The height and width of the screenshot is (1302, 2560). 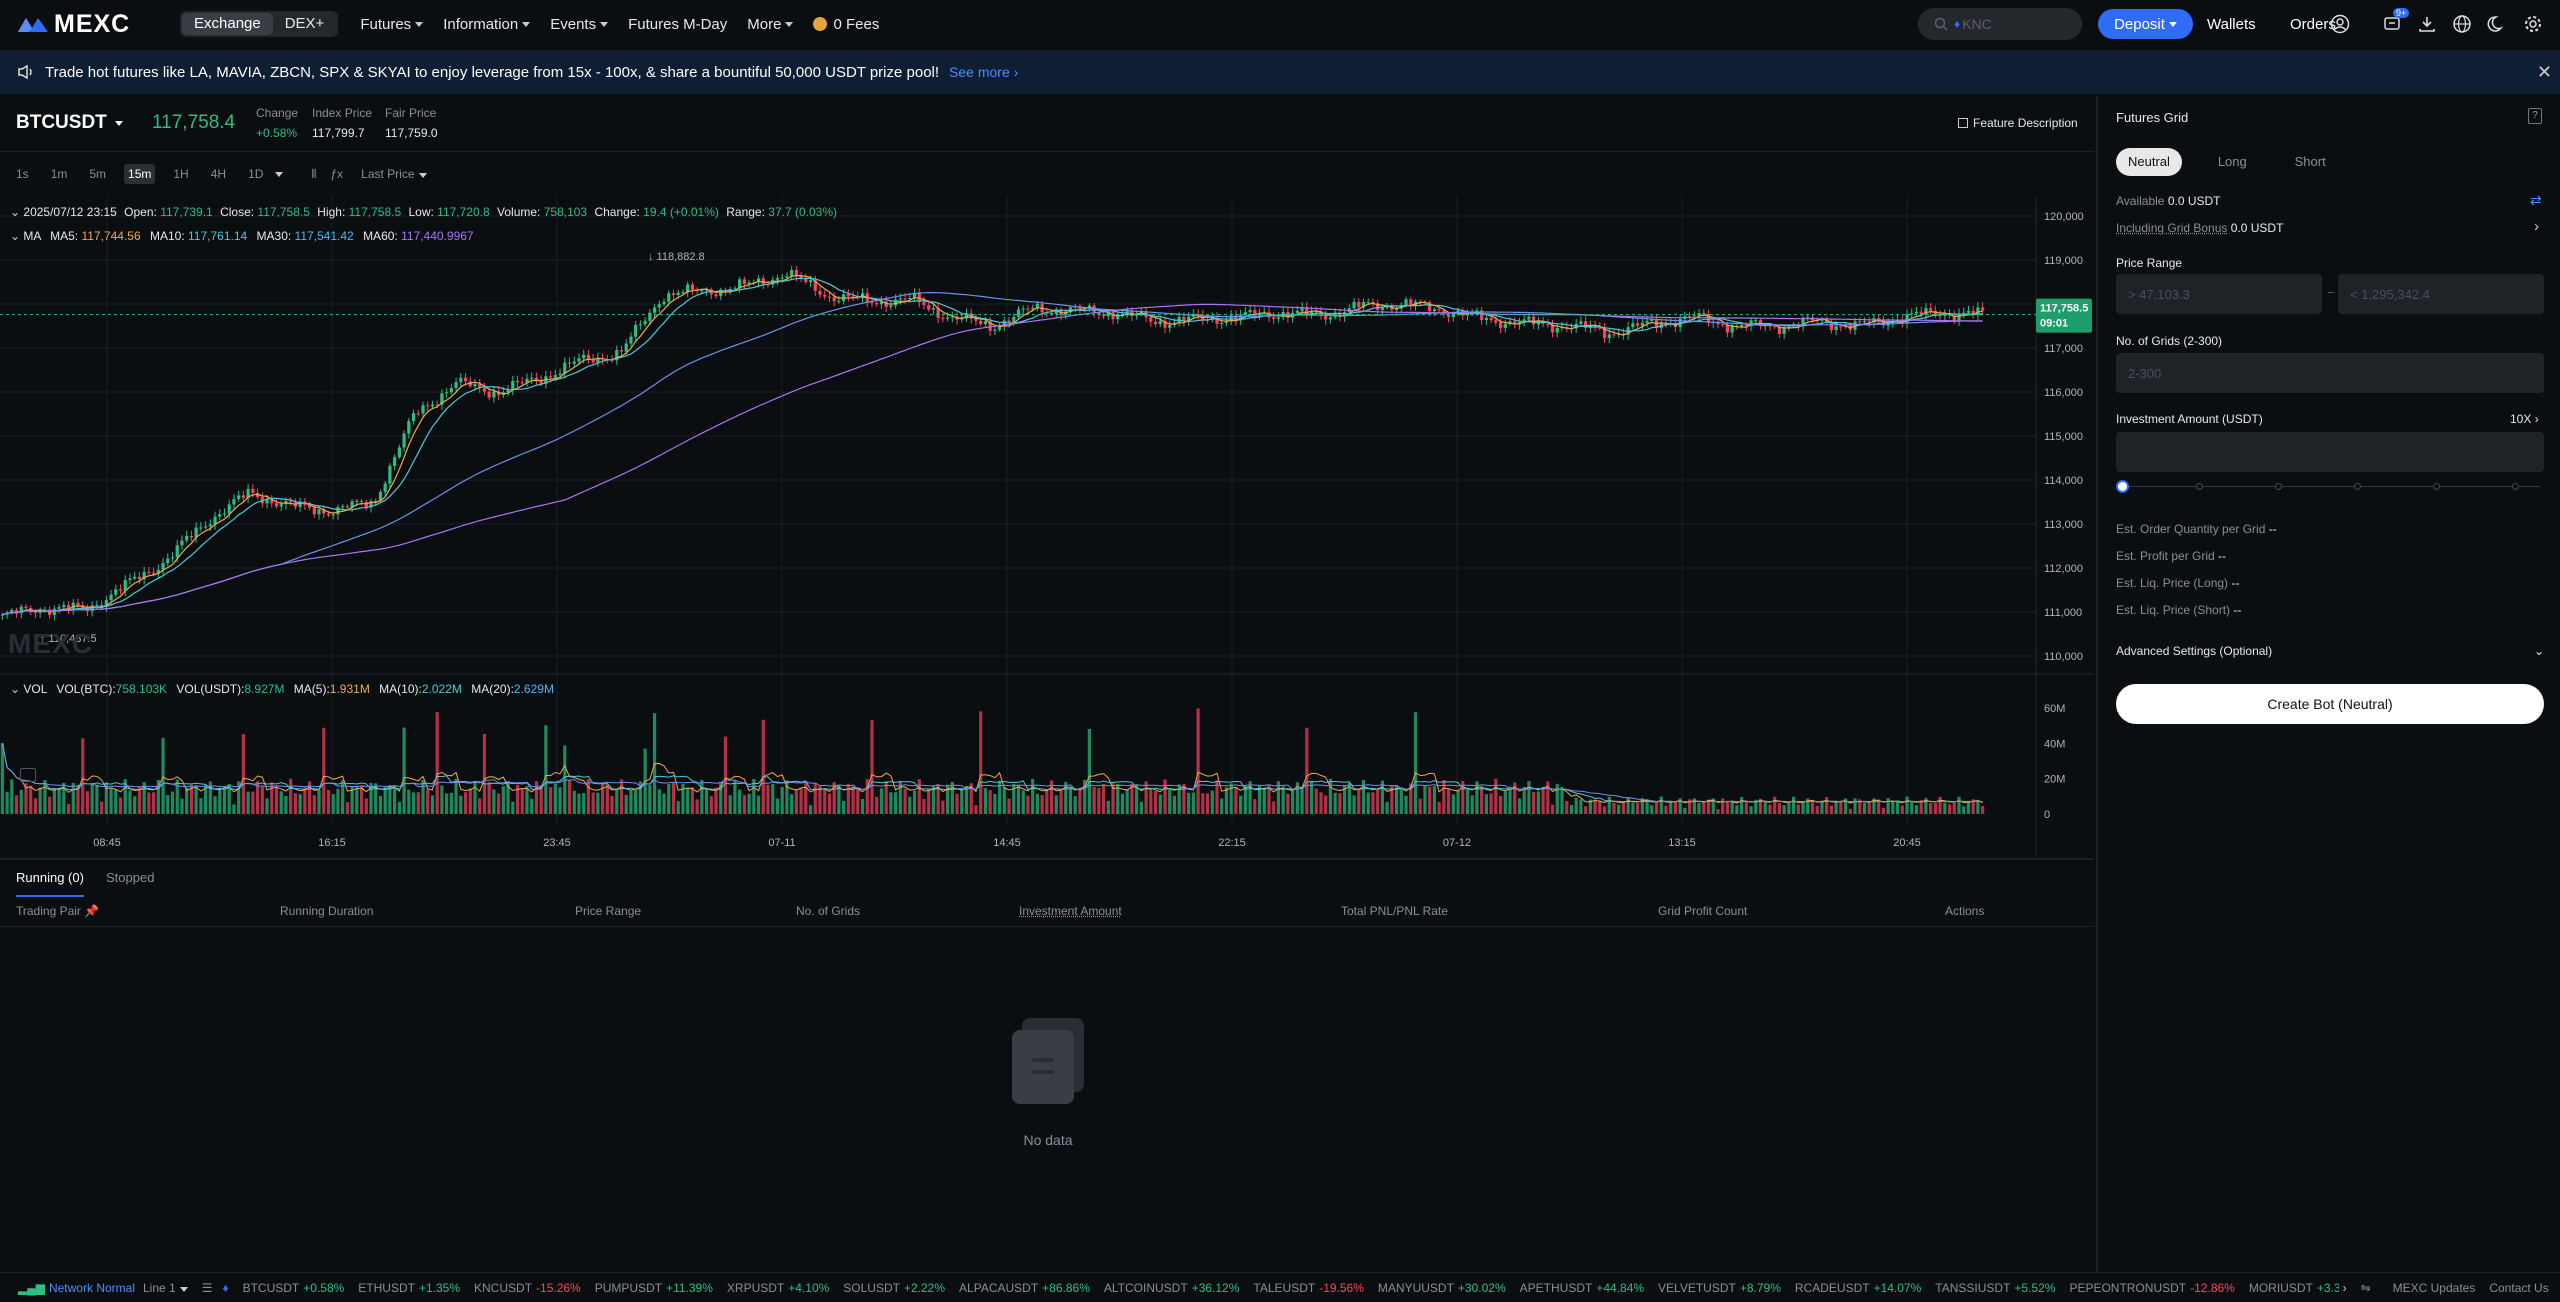 I want to click on ticker-item: ETHUSDT +1.35%, so click(x=409, y=1288).